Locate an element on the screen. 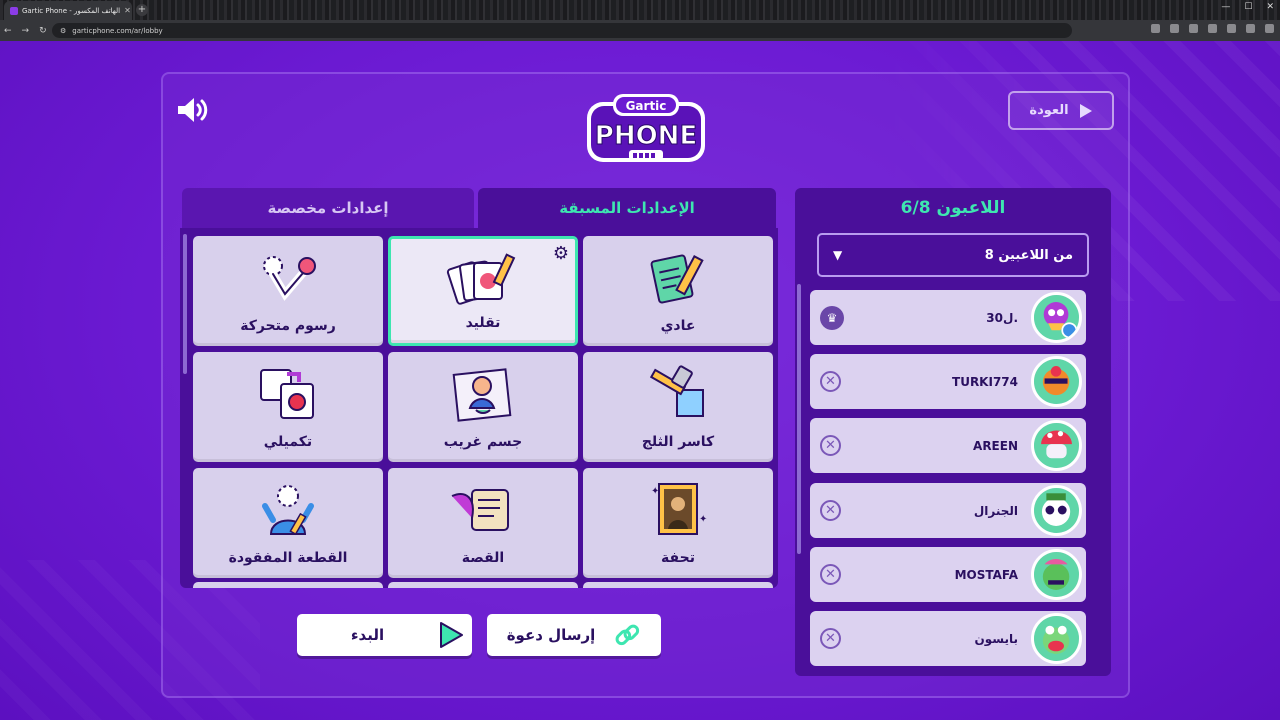  gear-icon: ⚙ is located at coordinates (561, 254).